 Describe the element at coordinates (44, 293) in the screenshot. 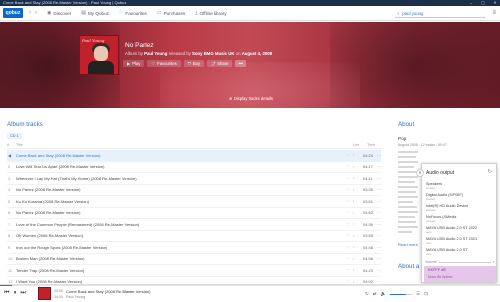

I see `player-cover` at that location.